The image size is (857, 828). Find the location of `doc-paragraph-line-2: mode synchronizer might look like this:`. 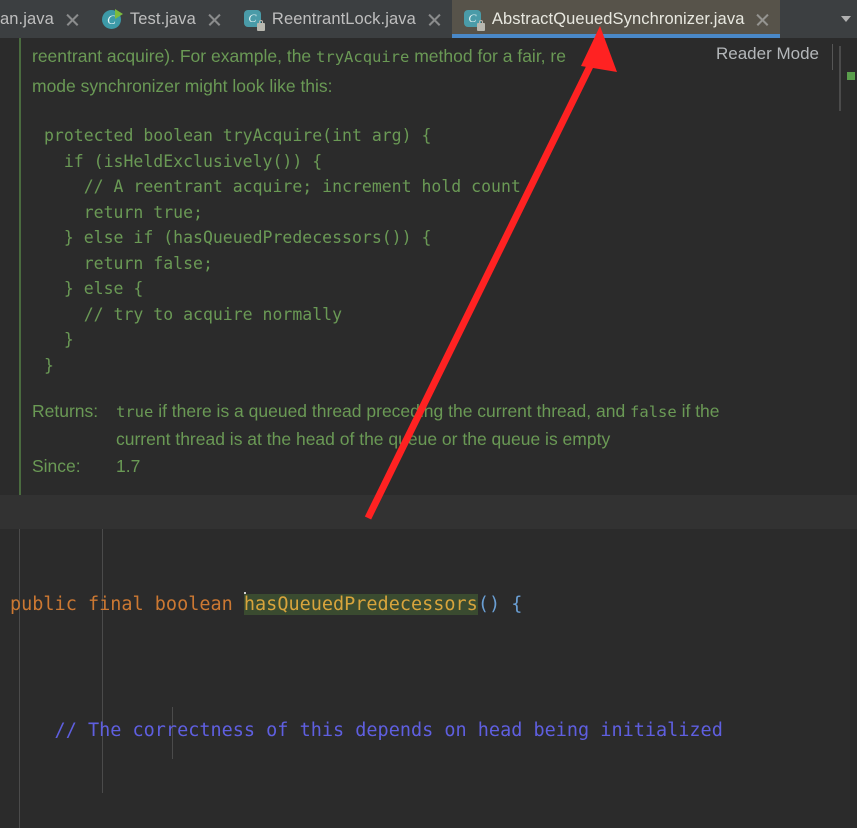

doc-paragraph-line-2: mode synchronizer might look like this: is located at coordinates (182, 86).